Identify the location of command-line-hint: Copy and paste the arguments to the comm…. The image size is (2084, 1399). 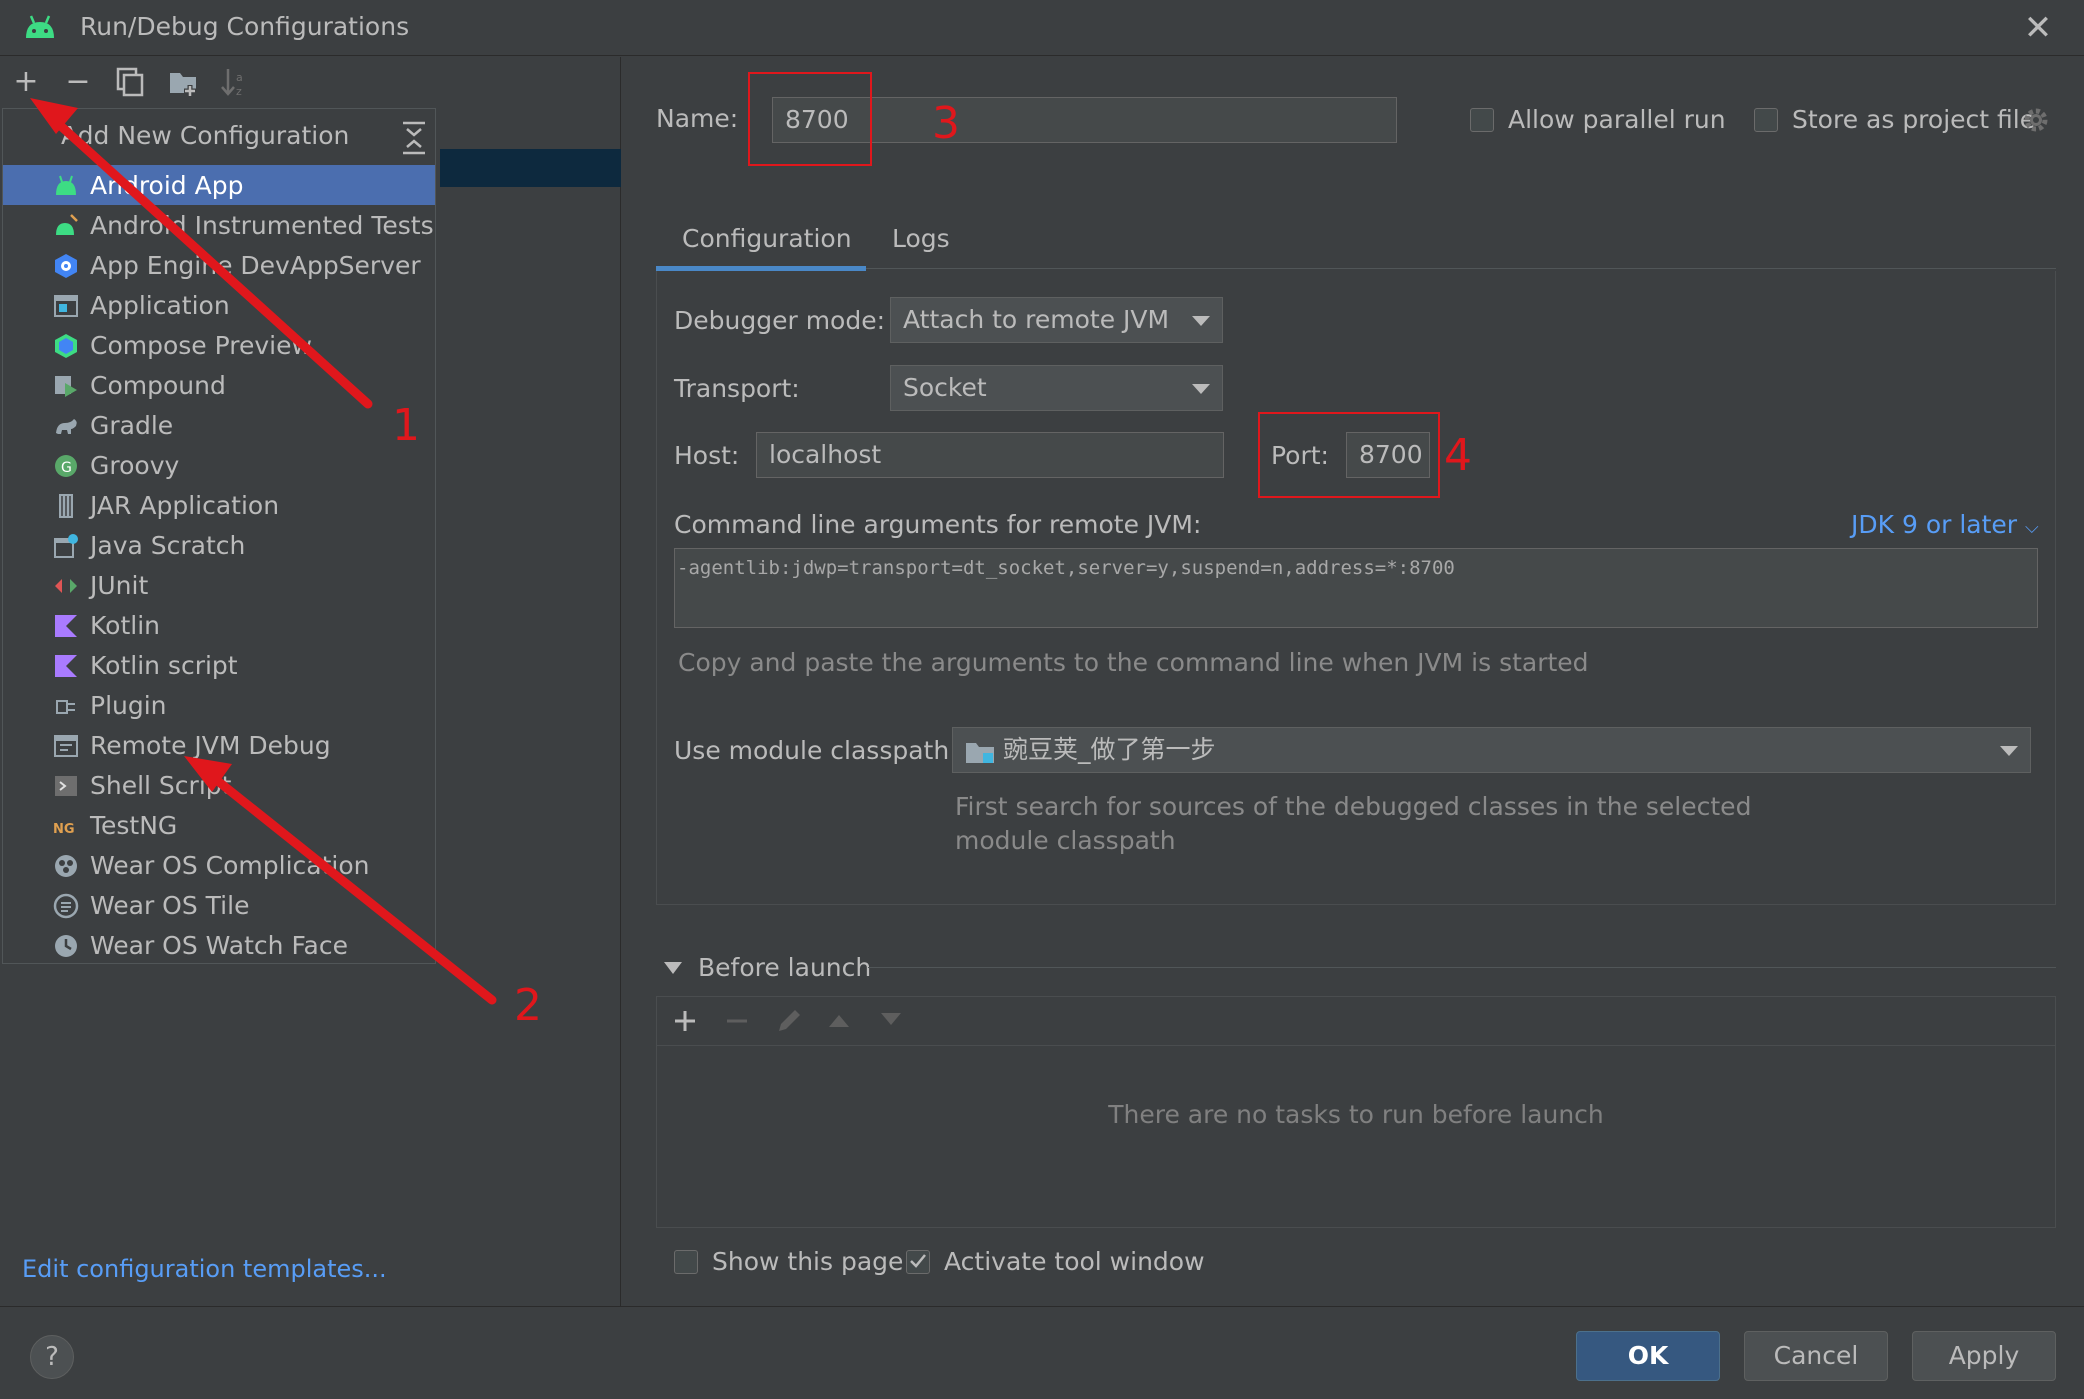
(1133, 662).